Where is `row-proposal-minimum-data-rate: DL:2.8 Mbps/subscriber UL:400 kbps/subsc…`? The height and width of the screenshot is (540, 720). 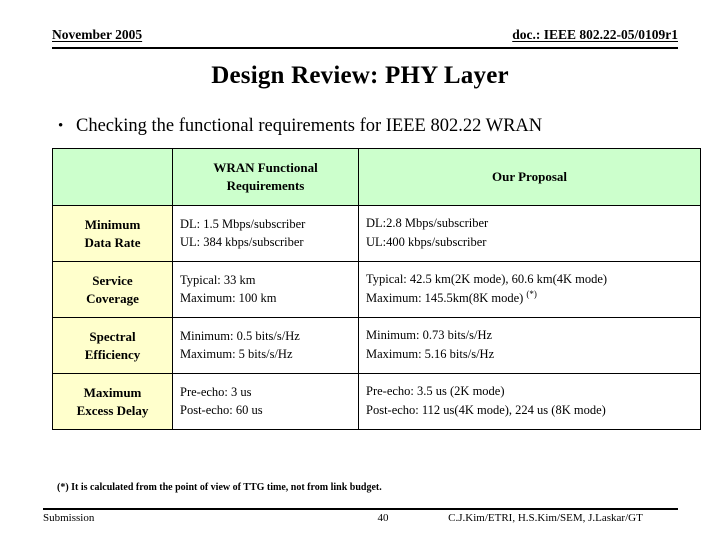 row-proposal-minimum-data-rate: DL:2.8 Mbps/subscriber UL:400 kbps/subsc… is located at coordinates (529, 233).